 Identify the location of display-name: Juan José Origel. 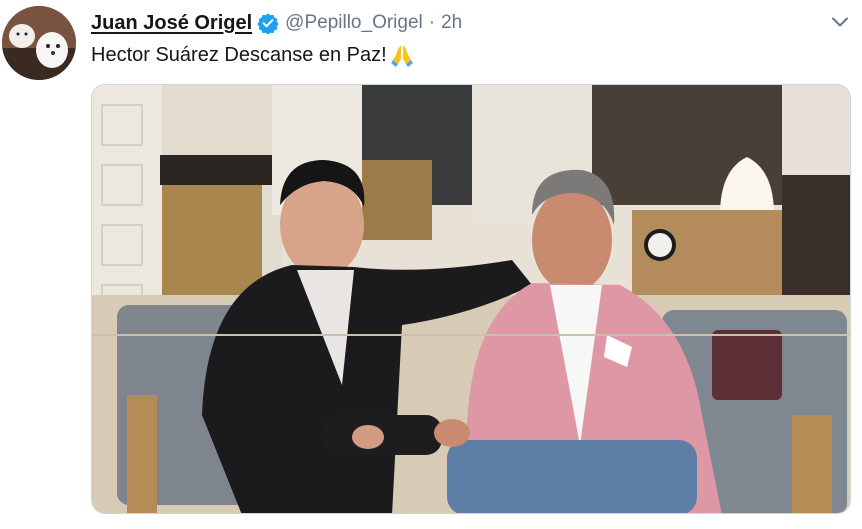
(171, 23).